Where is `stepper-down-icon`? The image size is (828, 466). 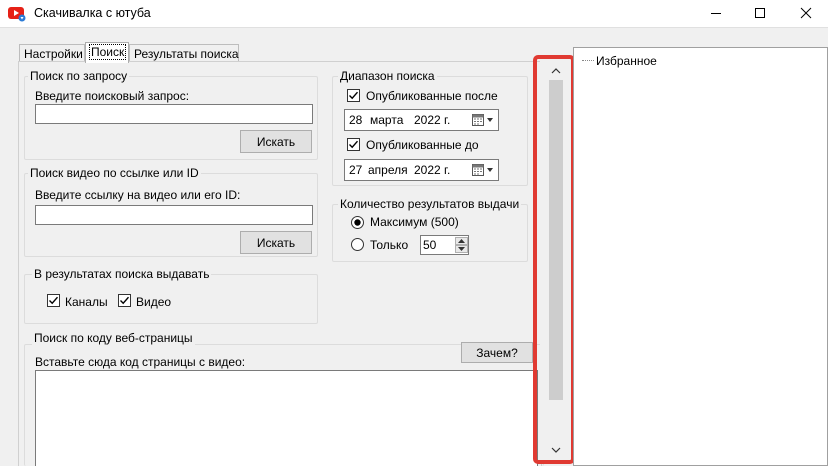
stepper-down-icon is located at coordinates (461, 249).